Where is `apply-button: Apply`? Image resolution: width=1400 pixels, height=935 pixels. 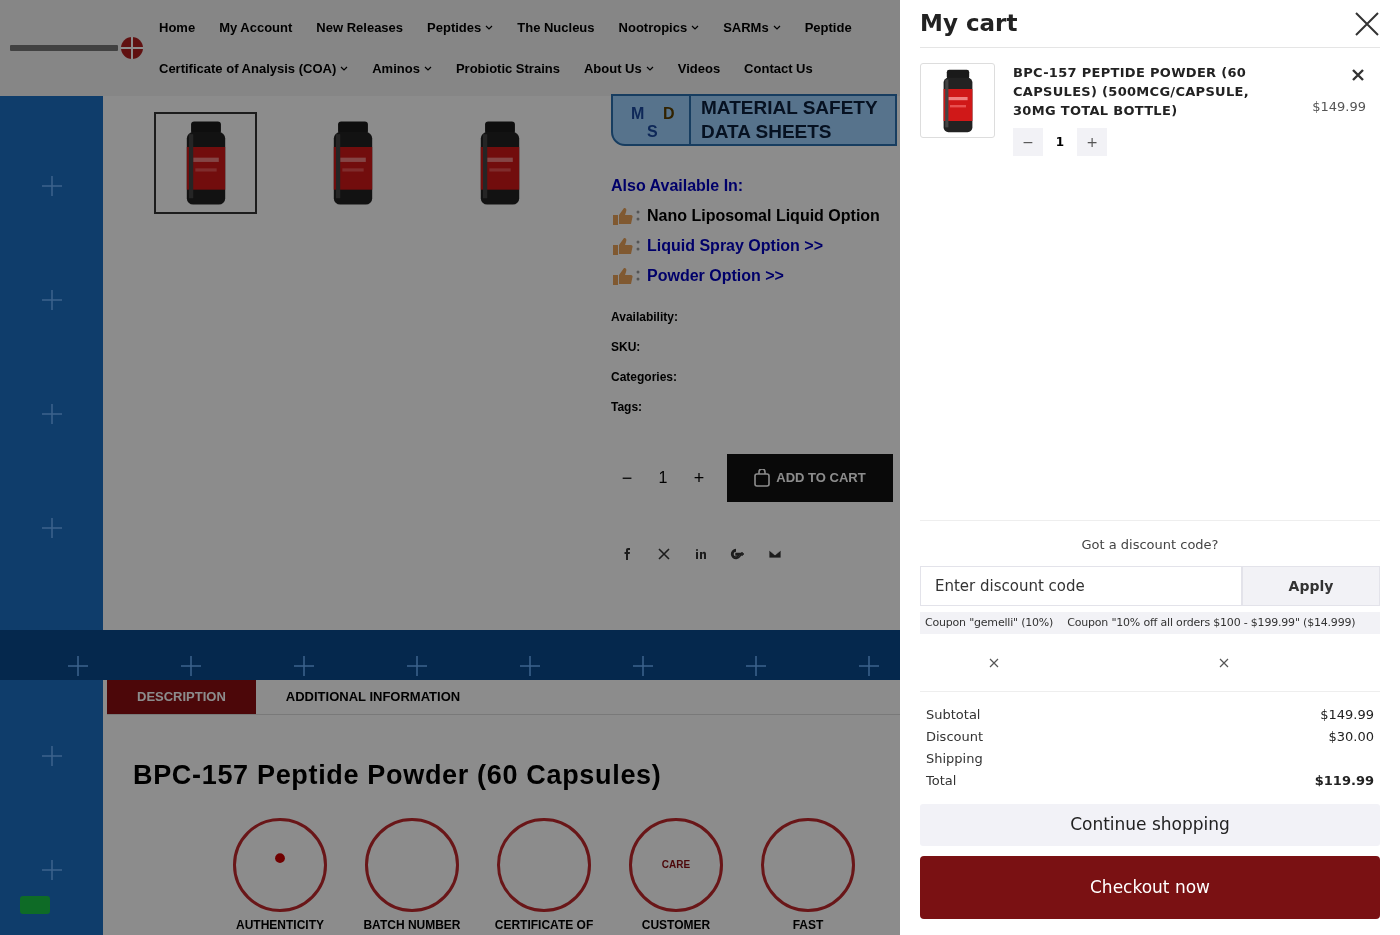
apply-button: Apply is located at coordinates (1311, 586).